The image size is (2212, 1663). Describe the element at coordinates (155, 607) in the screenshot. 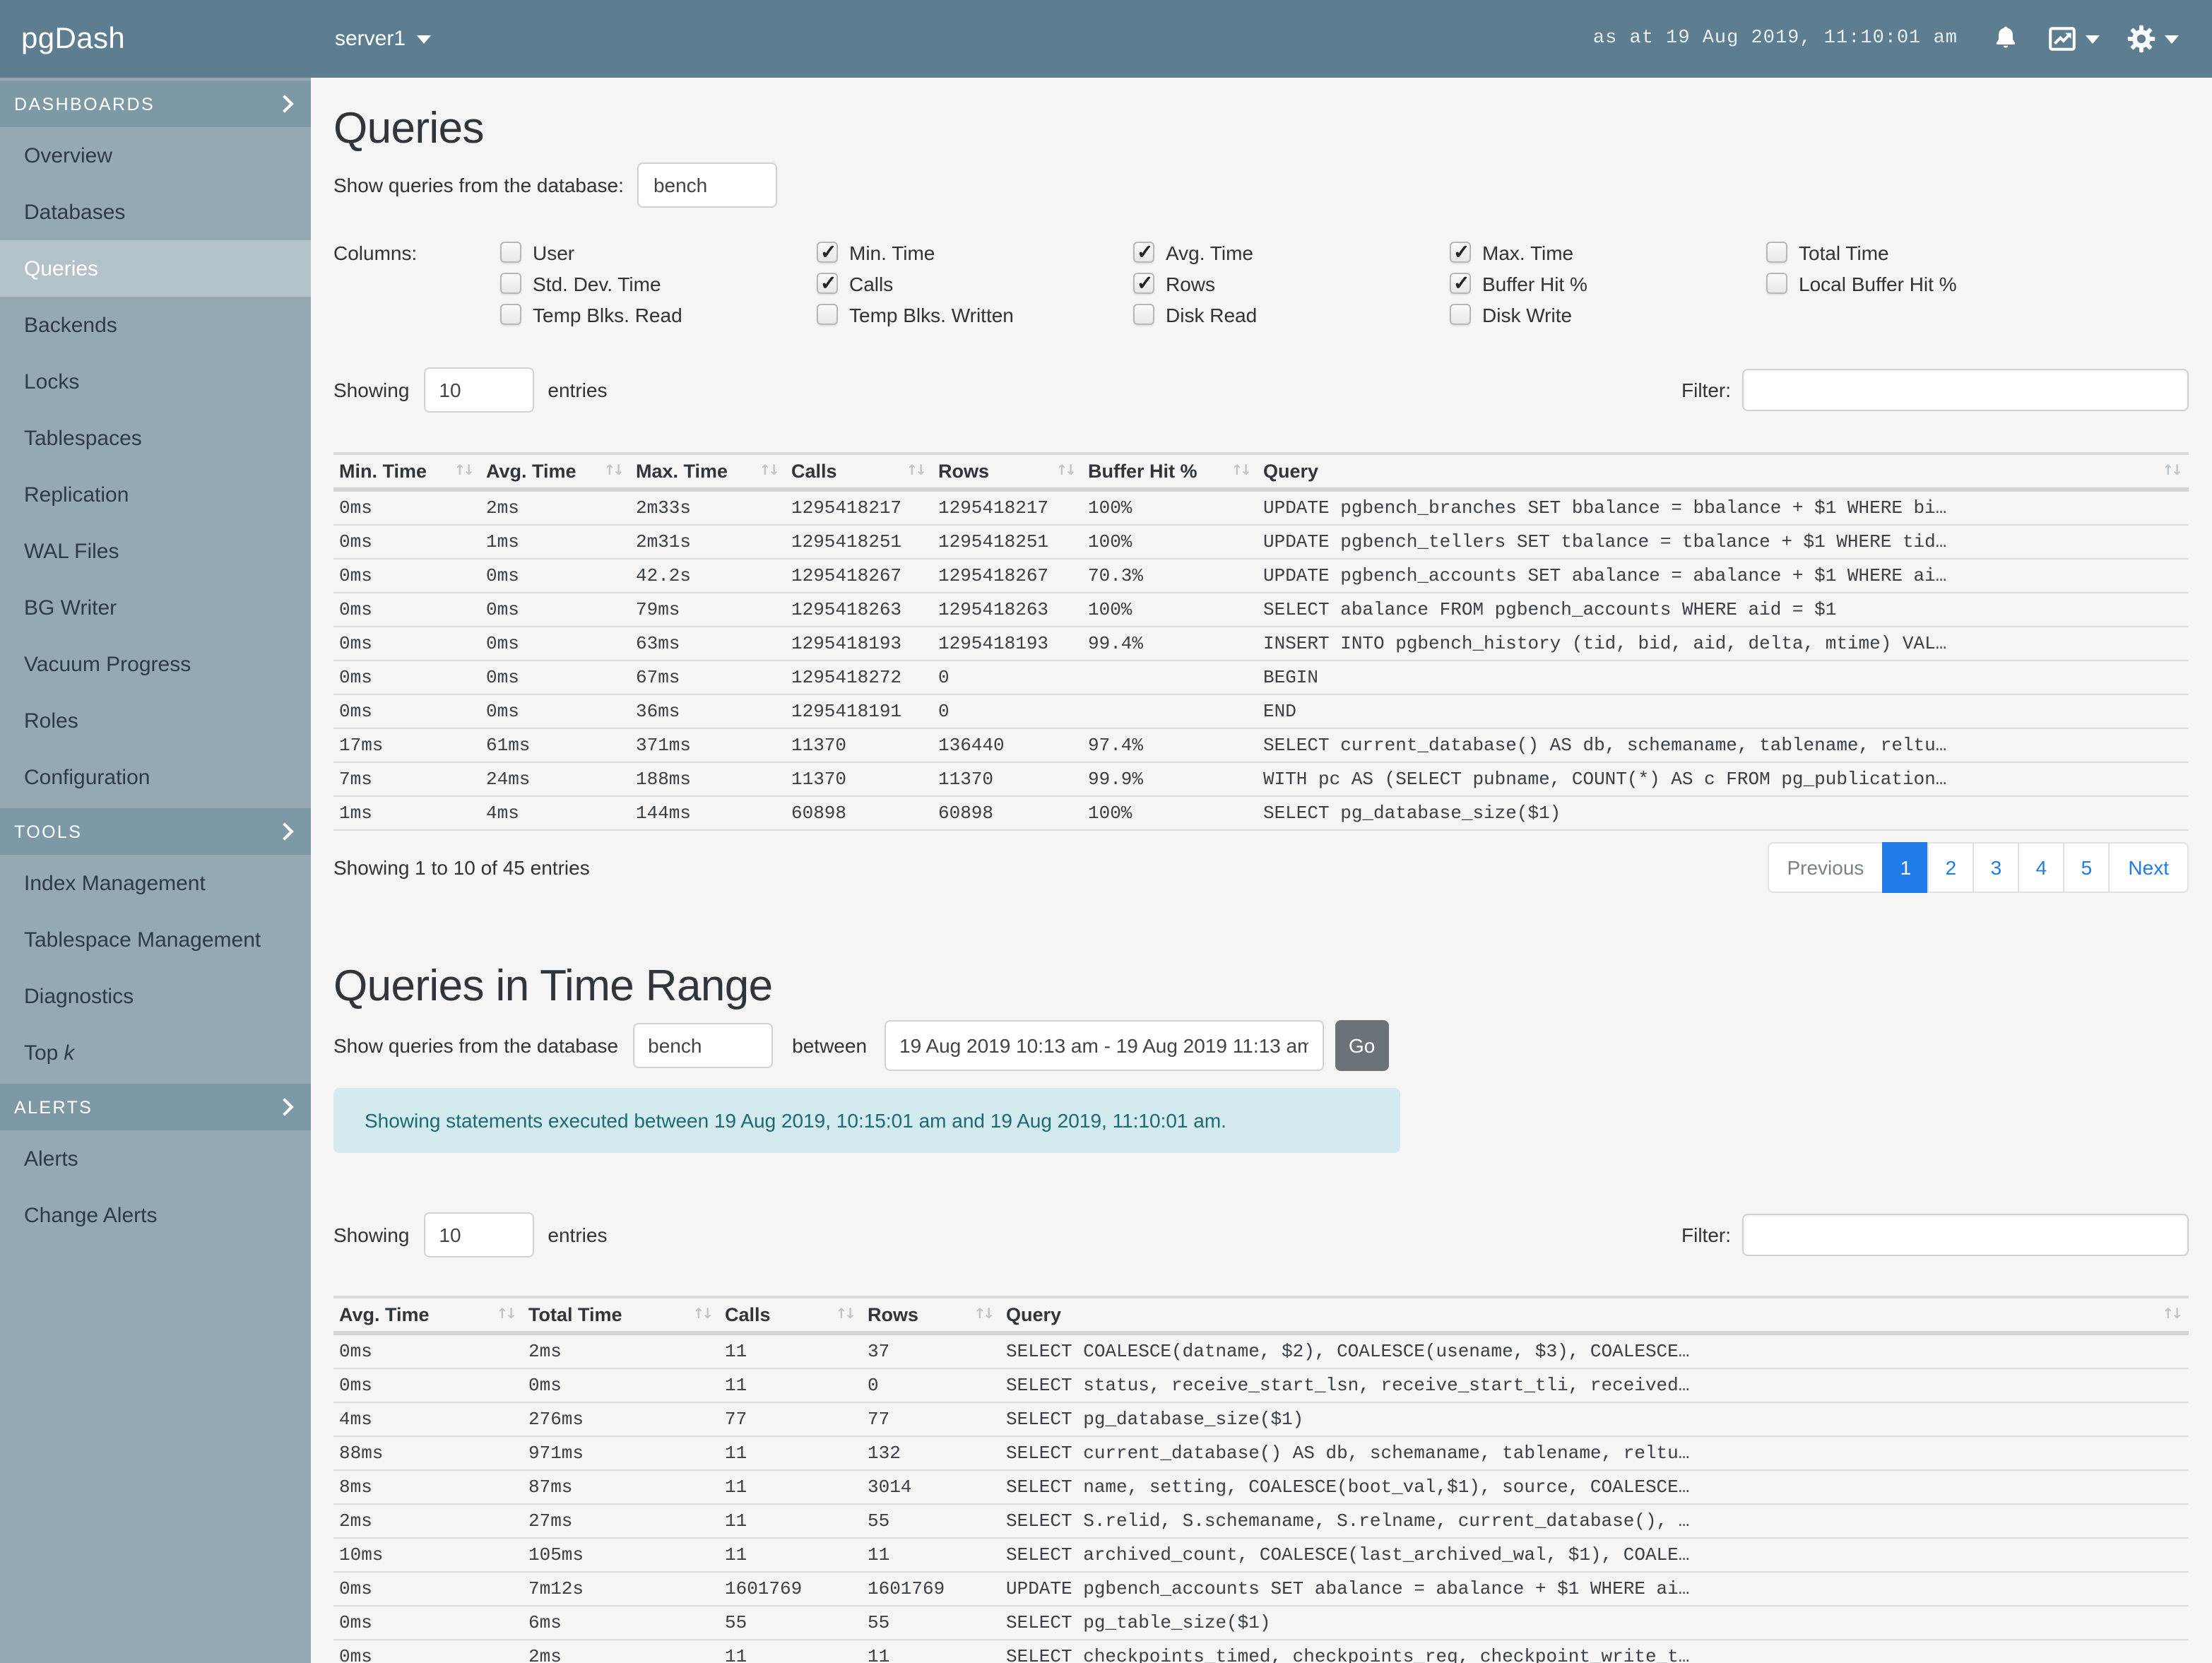

I see `sidebar-item: BG Writer` at that location.